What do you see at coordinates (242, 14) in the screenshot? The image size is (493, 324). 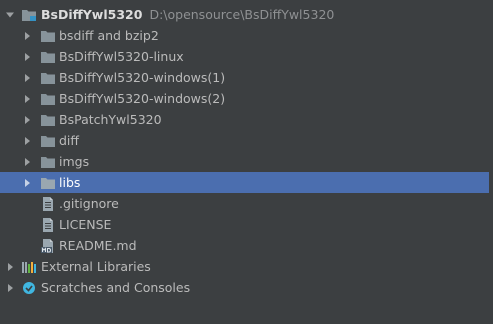 I see `root-module-path: D:\opensource\BsDiffYwl5320` at bounding box center [242, 14].